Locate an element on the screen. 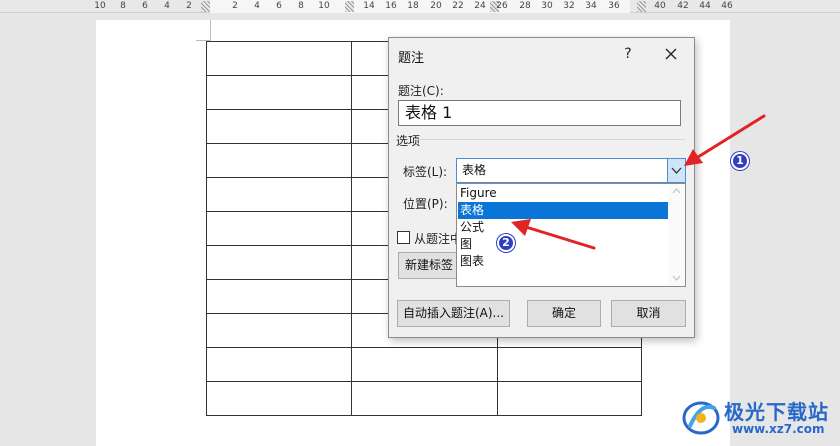 The image size is (840, 446). watermark-site-name: 极光下载站 is located at coordinates (776, 412).